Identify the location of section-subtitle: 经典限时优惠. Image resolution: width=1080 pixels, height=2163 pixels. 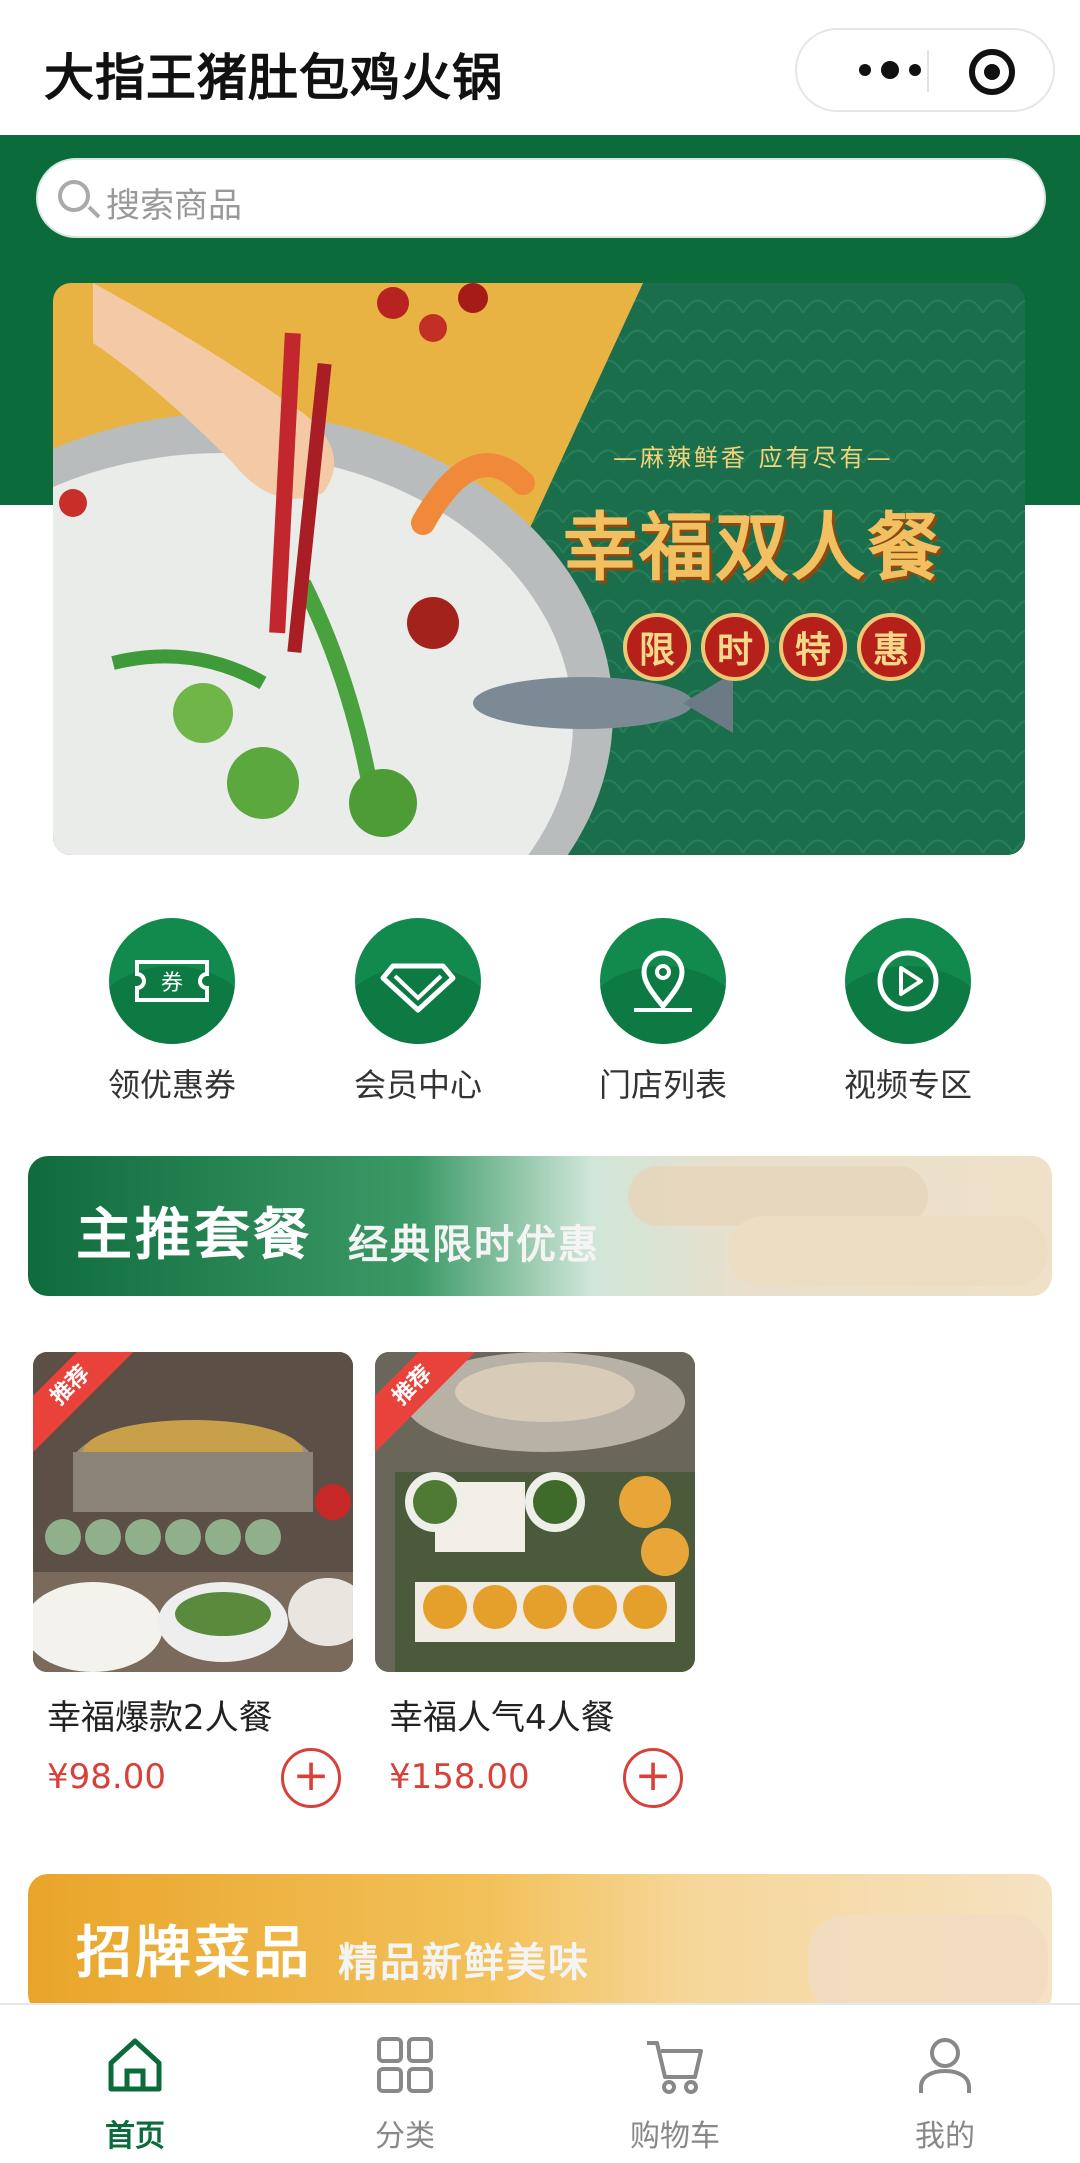
(474, 1245).